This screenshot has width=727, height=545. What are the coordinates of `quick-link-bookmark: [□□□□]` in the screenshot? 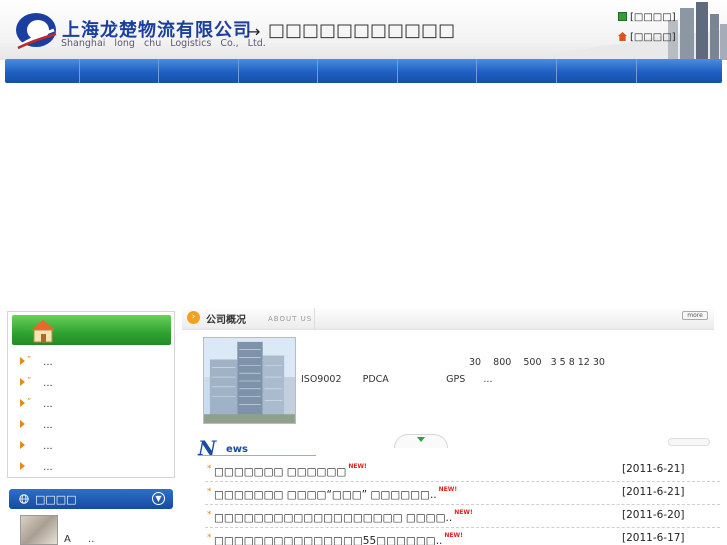 It's located at (647, 17).